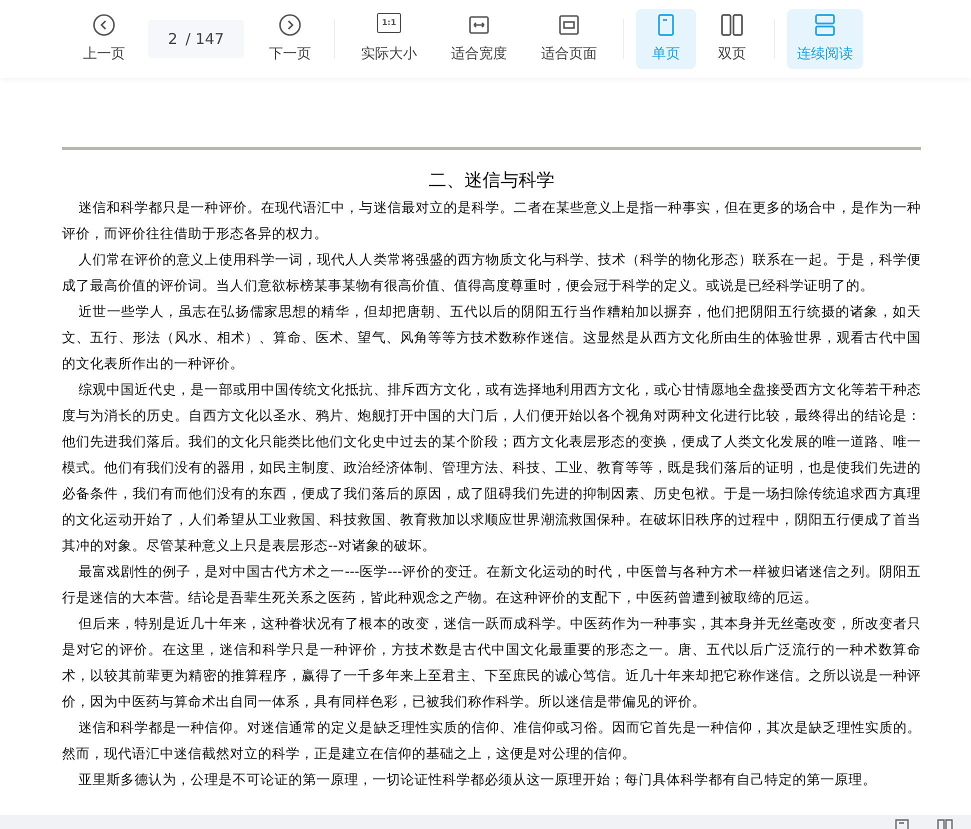 This screenshot has height=829, width=971. Describe the element at coordinates (491, 663) in the screenshot. I see `body-paragraph: 但后来，特别是近几十年来，这种眷状况有了根本的改变，迷信一跃而成科学。中医药作为一种事实，其本身并无丝毫改变，所改变者只是对它的评价。在这里，迷信和科学只是一种评价，方技术数是古代中国文化最重要的形态之一。唐、五代以后广泛流行的一种术数算命术，以较其前辈更为精密的推算程序，赢得了一千多年来上至君主、下至庶民的诚心笃信。近几十年来却把它称作迷信。之所以说是一种评价，因为中医药与算命术出自同一体系，具有同样色彩，已被我们称作科学。所以迷信是带偏见的评价。` at that location.